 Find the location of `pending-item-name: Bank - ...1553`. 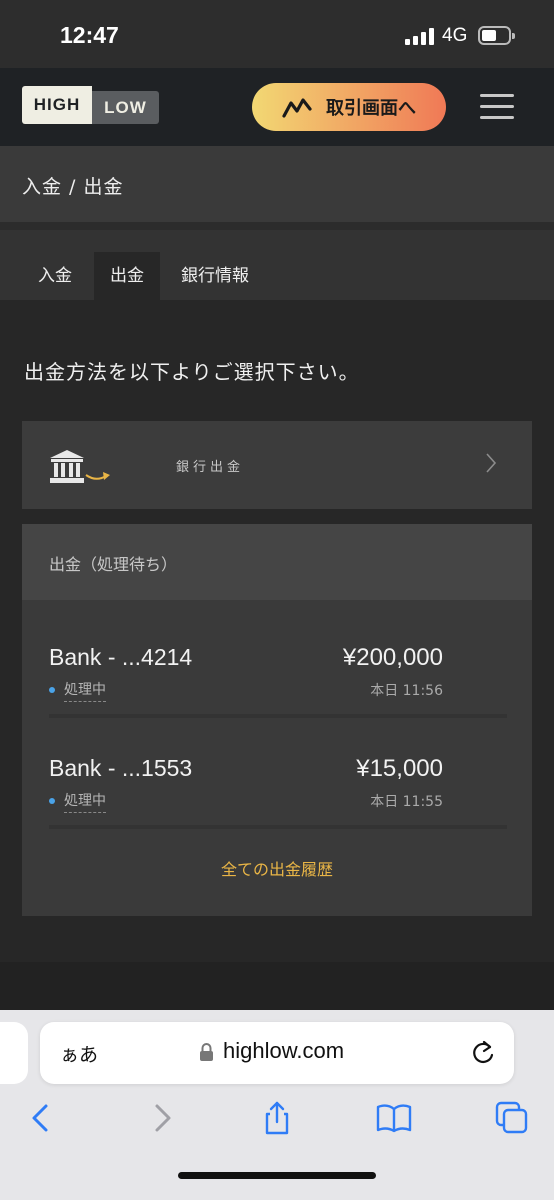

pending-item-name: Bank - ...1553 is located at coordinates (121, 768).